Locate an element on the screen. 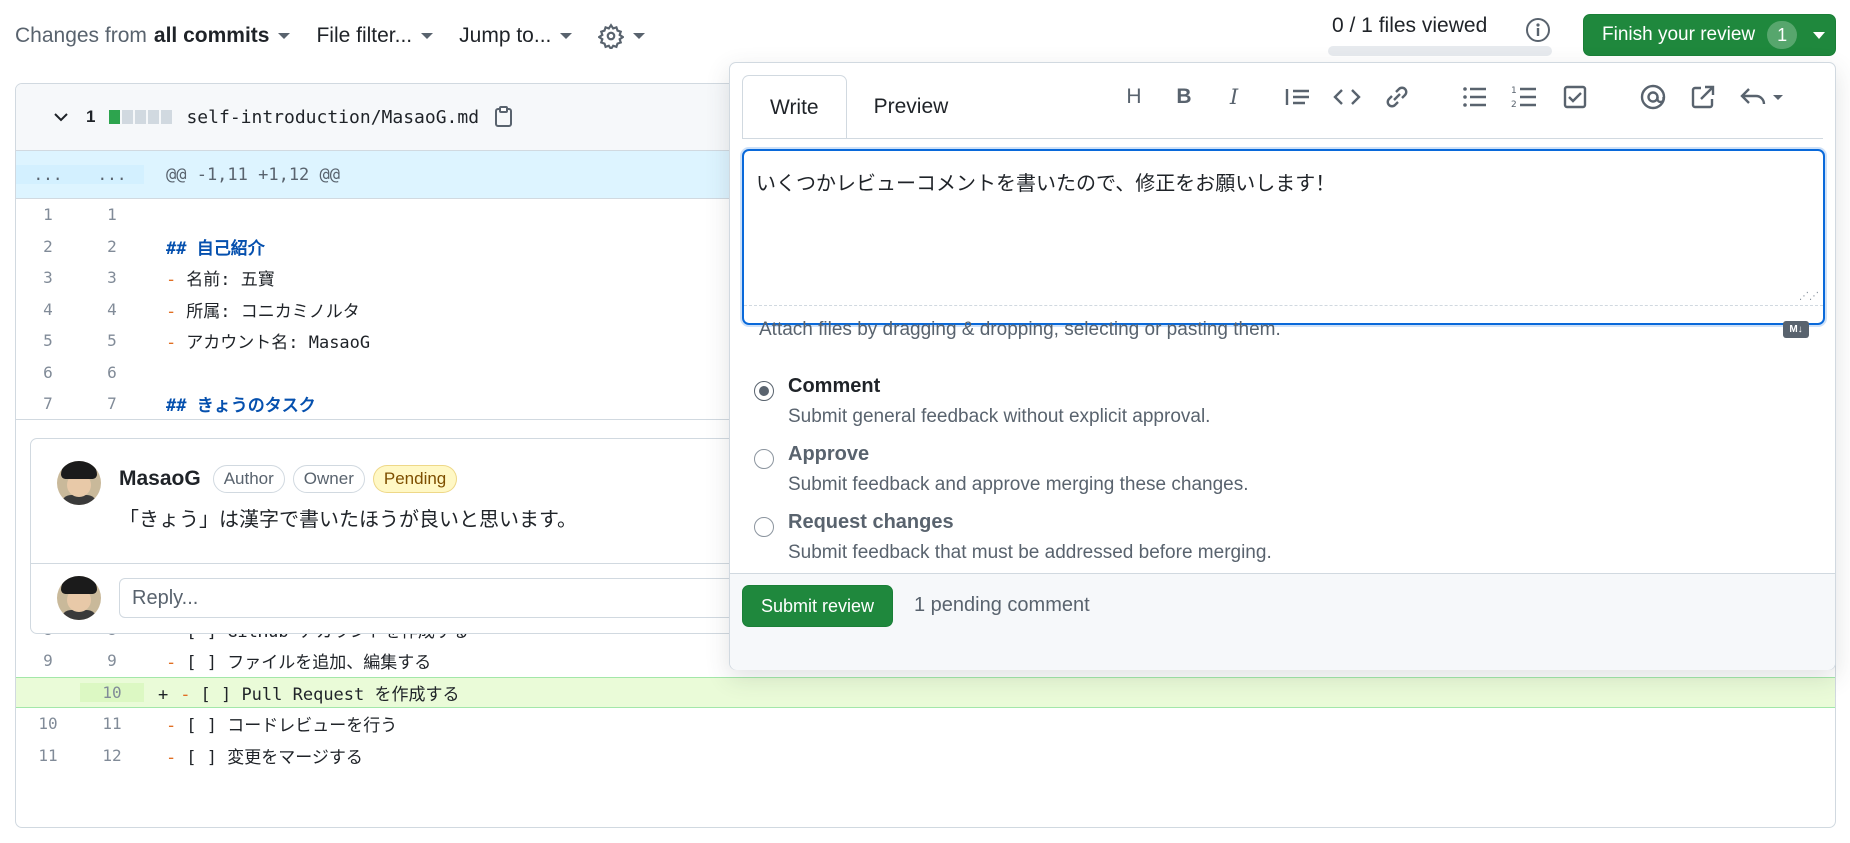  new-line-number: 2 is located at coordinates (112, 246).